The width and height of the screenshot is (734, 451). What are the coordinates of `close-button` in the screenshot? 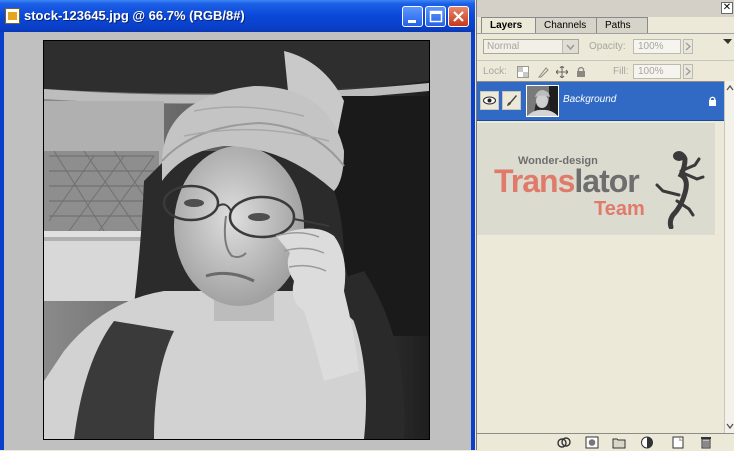 It's located at (458, 16).